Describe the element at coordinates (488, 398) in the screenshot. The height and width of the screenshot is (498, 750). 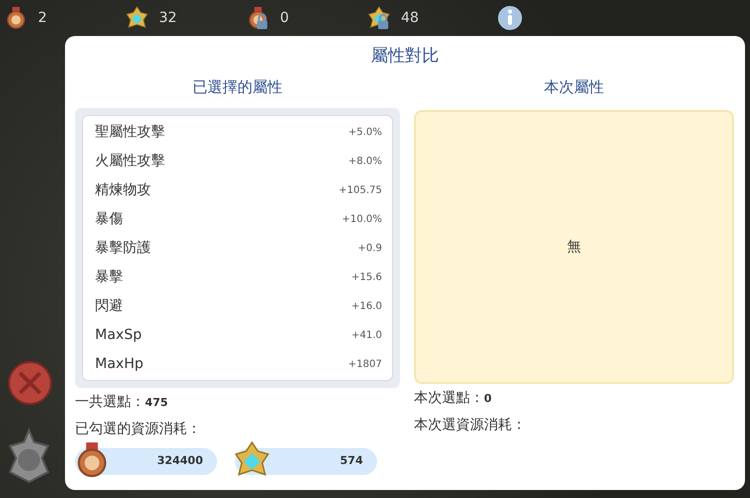
I see `points-value: 0` at that location.